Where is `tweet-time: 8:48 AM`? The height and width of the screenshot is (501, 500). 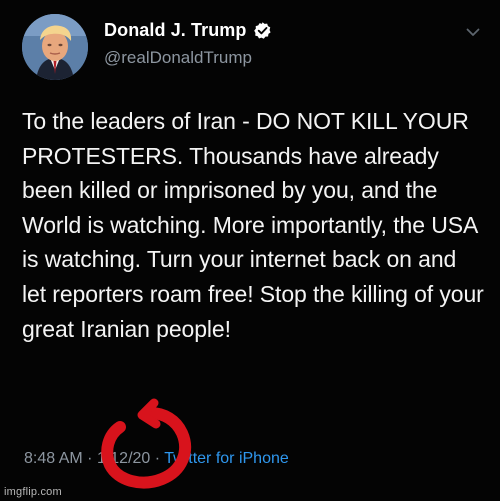 tweet-time: 8:48 AM is located at coordinates (53, 458).